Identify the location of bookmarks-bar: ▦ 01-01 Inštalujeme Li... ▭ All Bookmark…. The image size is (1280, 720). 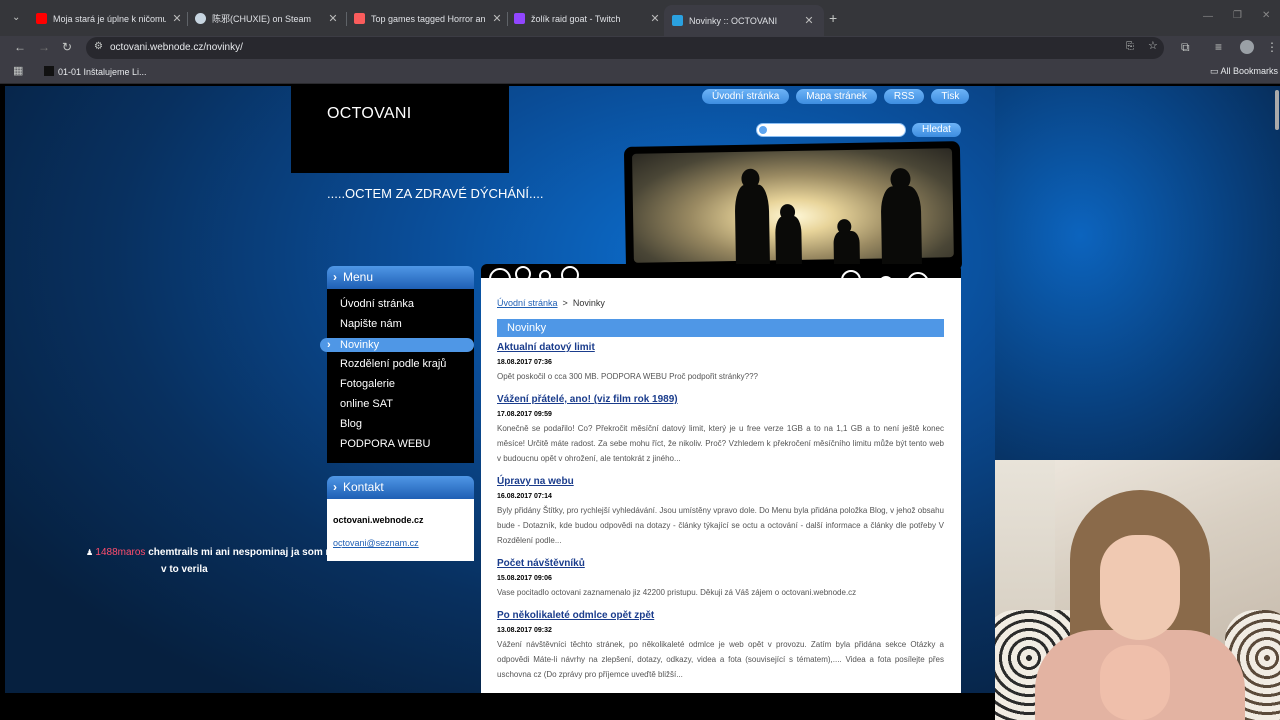
(640, 72).